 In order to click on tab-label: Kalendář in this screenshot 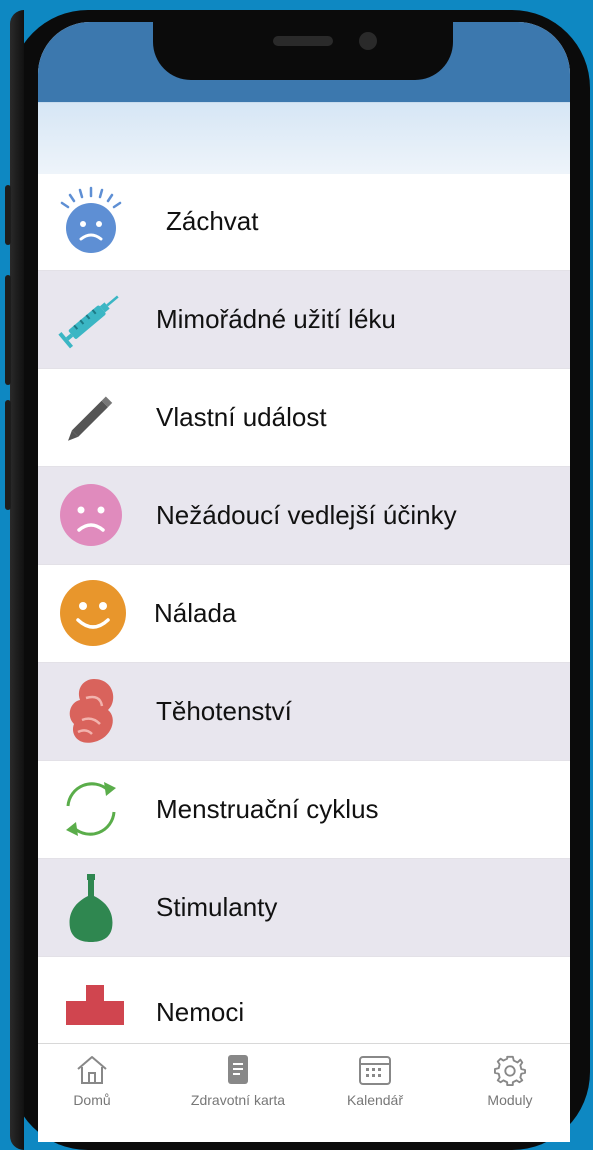, I will do `click(375, 1100)`.